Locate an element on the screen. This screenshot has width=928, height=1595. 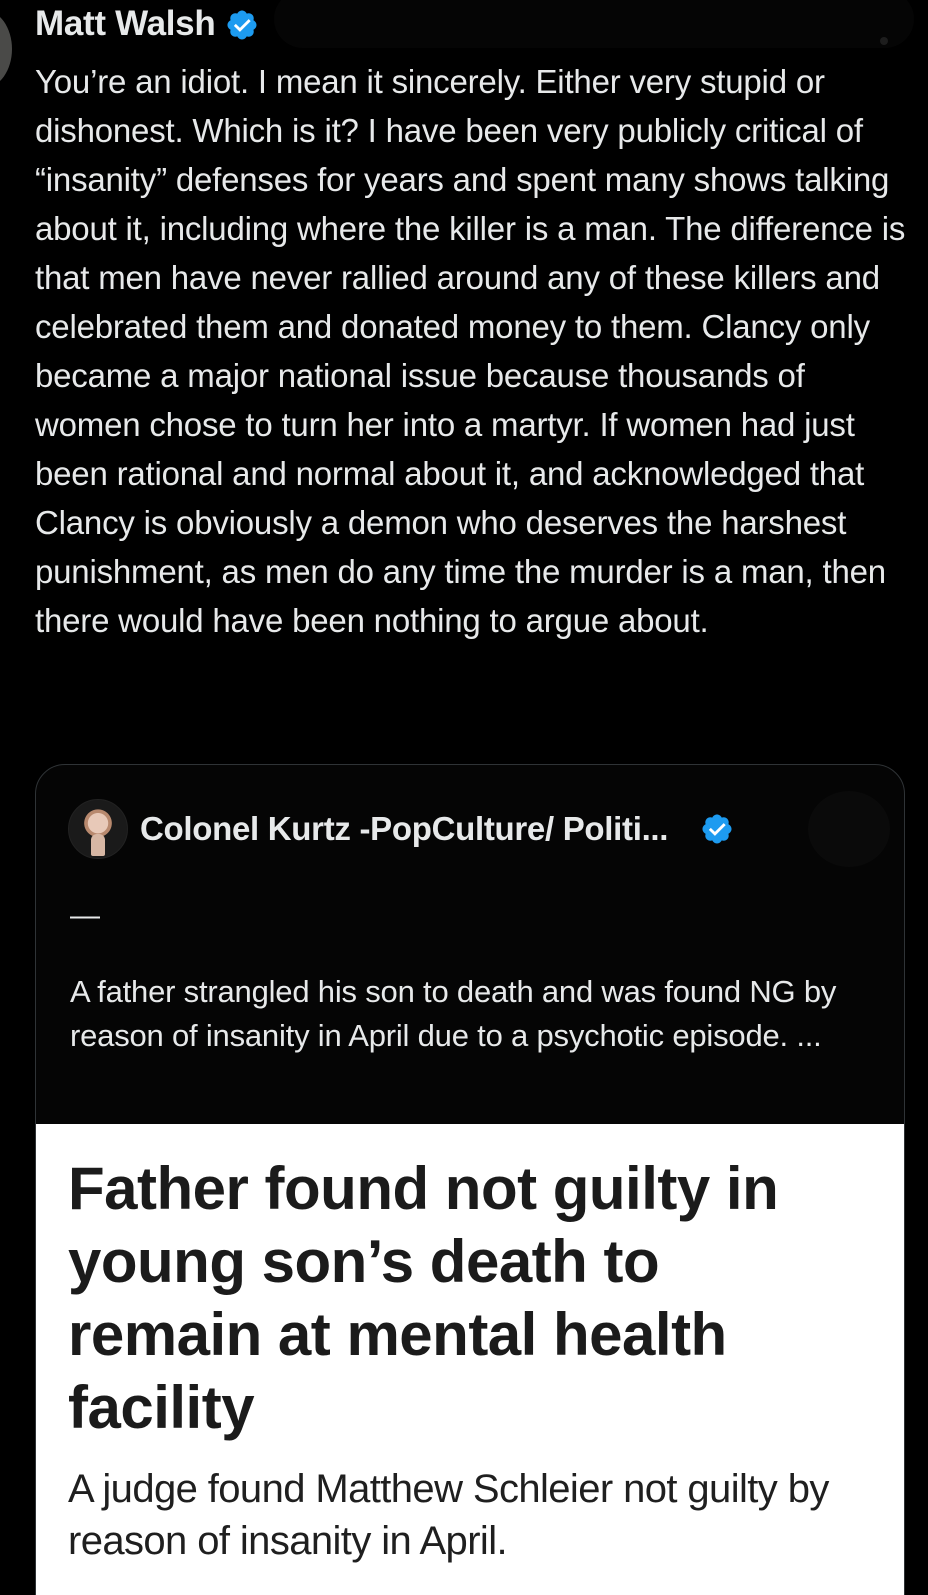
quoted-redacted-area is located at coordinates (849, 829).